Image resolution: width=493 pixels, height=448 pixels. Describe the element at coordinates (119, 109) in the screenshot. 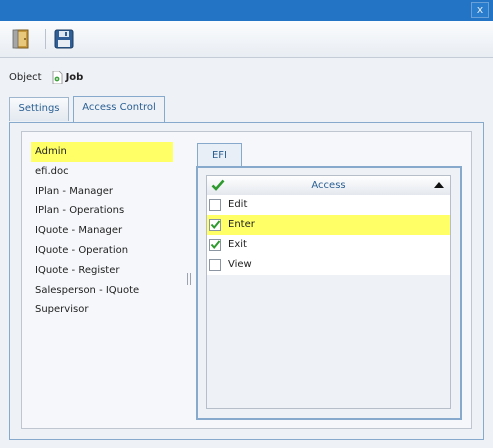

I see `tab-access-control: Access Control` at that location.